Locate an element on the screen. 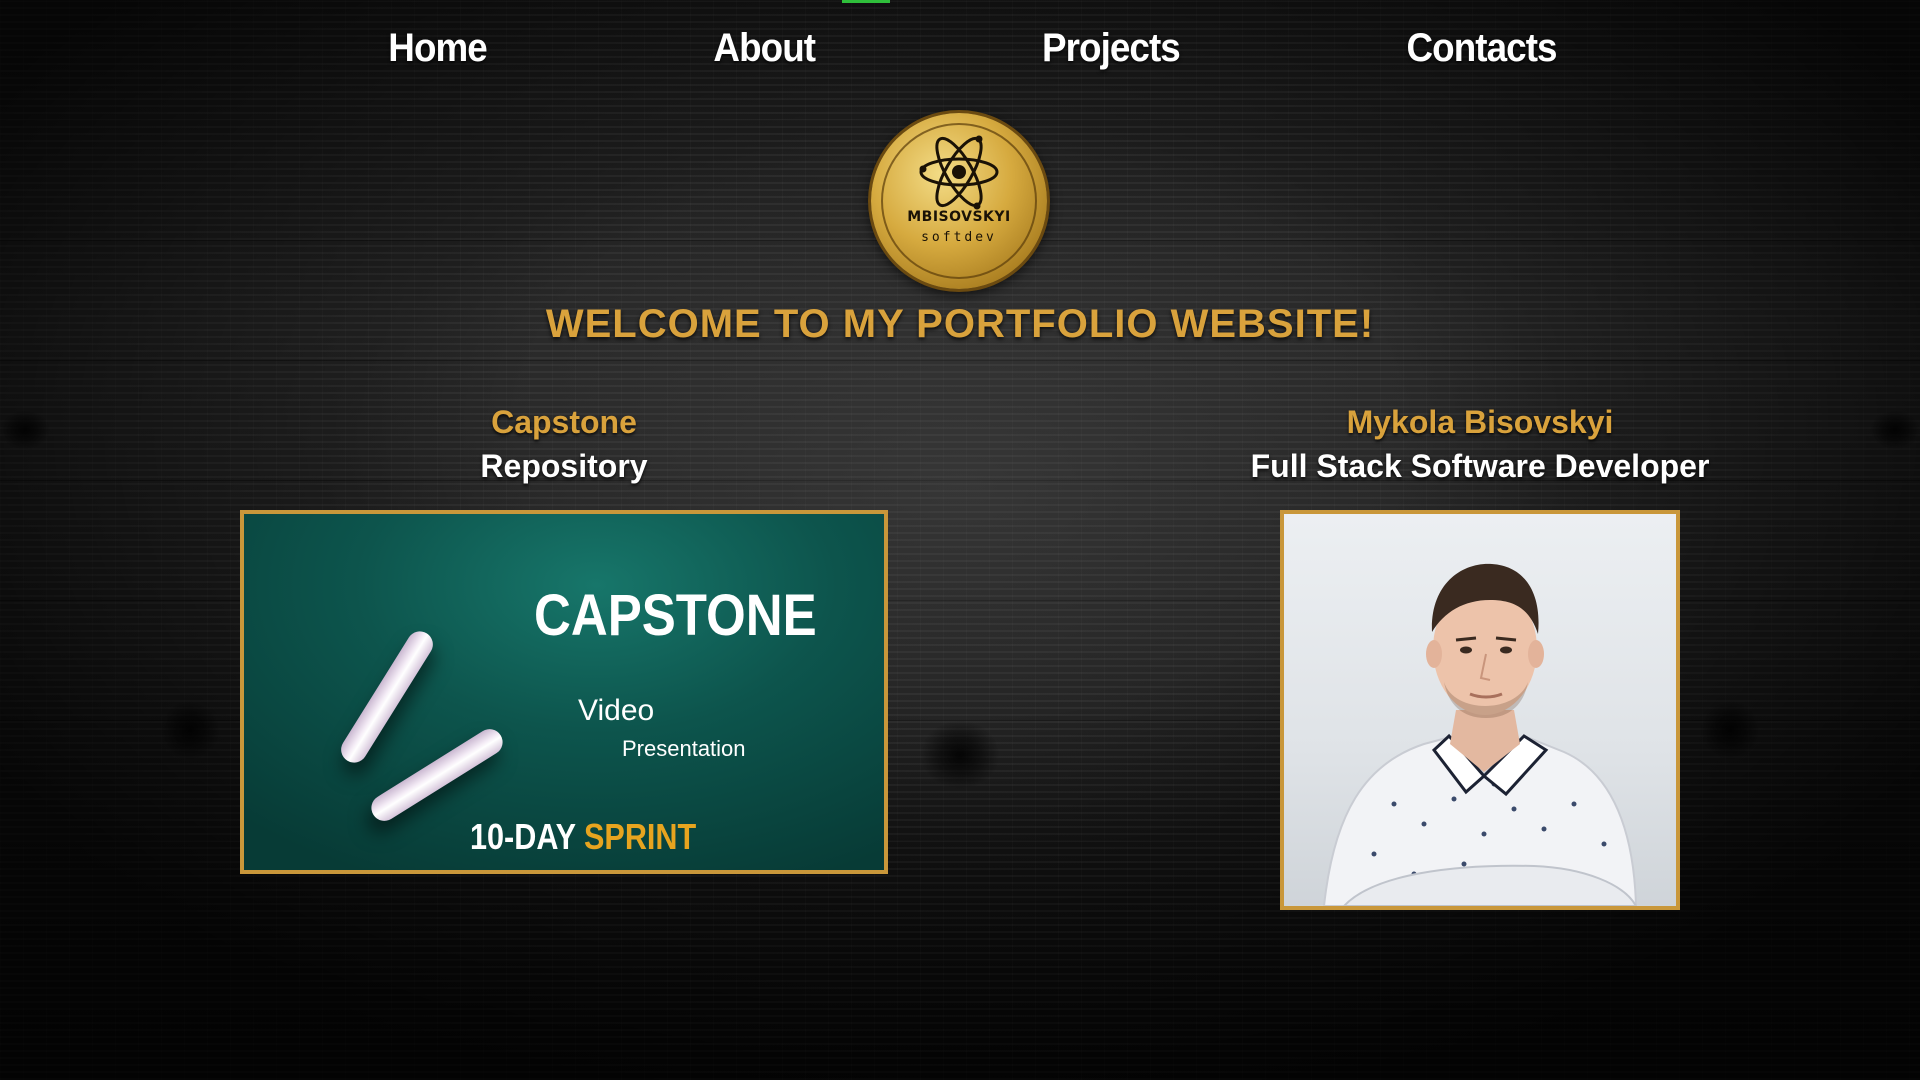 Image resolution: width=1920 pixels, height=1080 pixels. card-sprint-label: 10-DAY SPRINT is located at coordinates (583, 837).